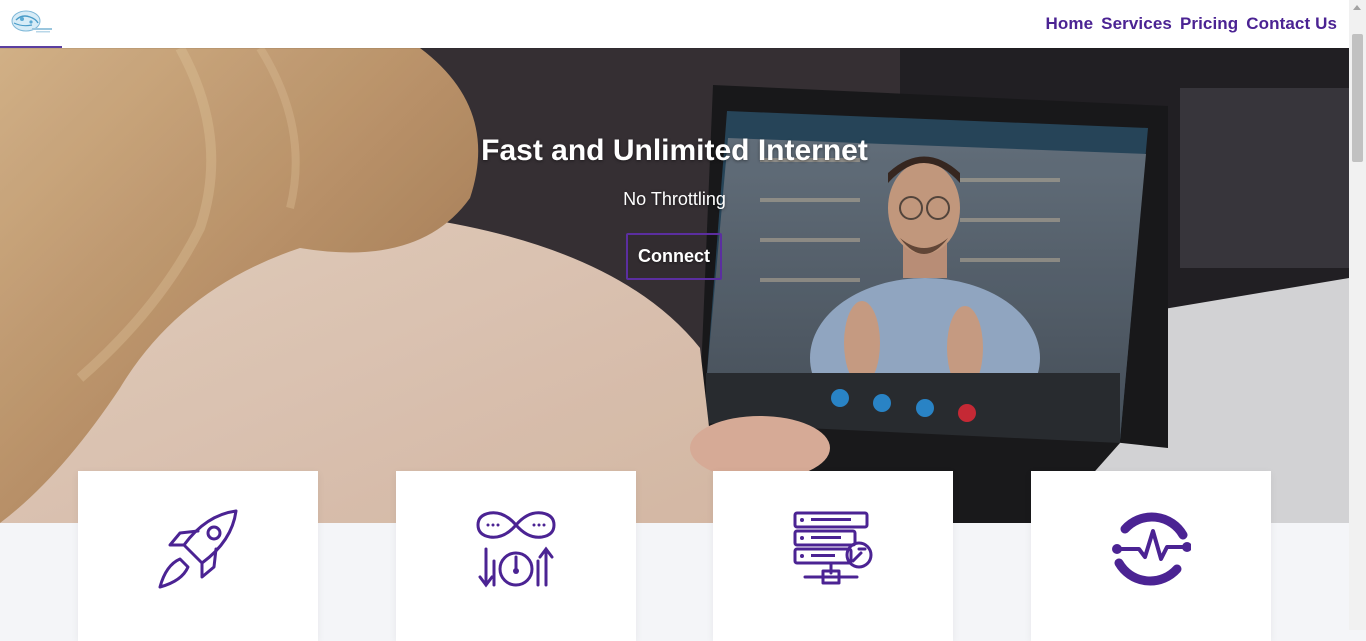 The height and width of the screenshot is (641, 1366). What do you see at coordinates (674, 199) in the screenshot?
I see `hero-subtitle: No Throttling` at bounding box center [674, 199].